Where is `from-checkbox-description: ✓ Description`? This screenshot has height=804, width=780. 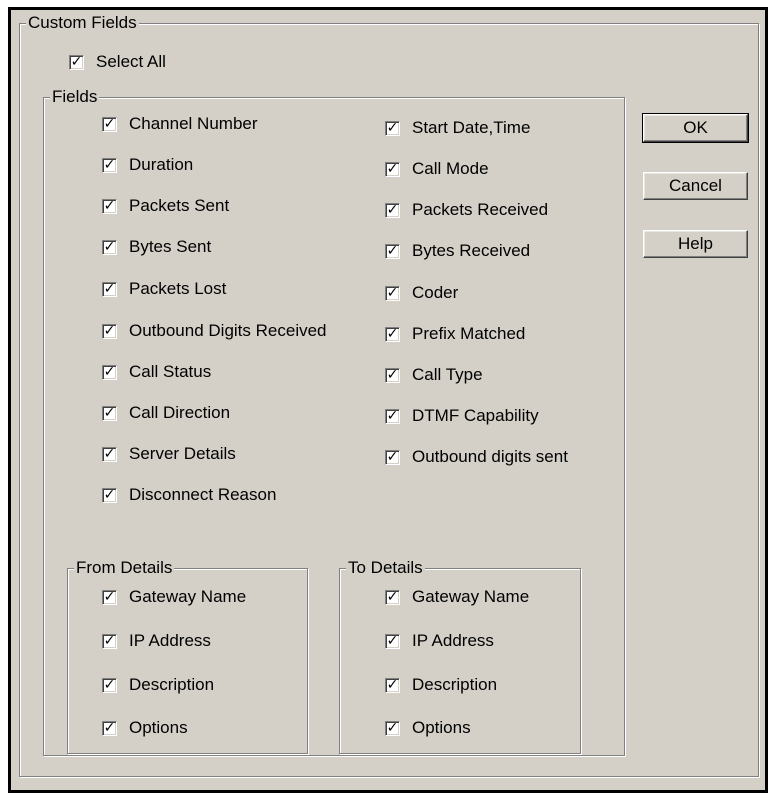 from-checkbox-description: ✓ Description is located at coordinates (158, 685).